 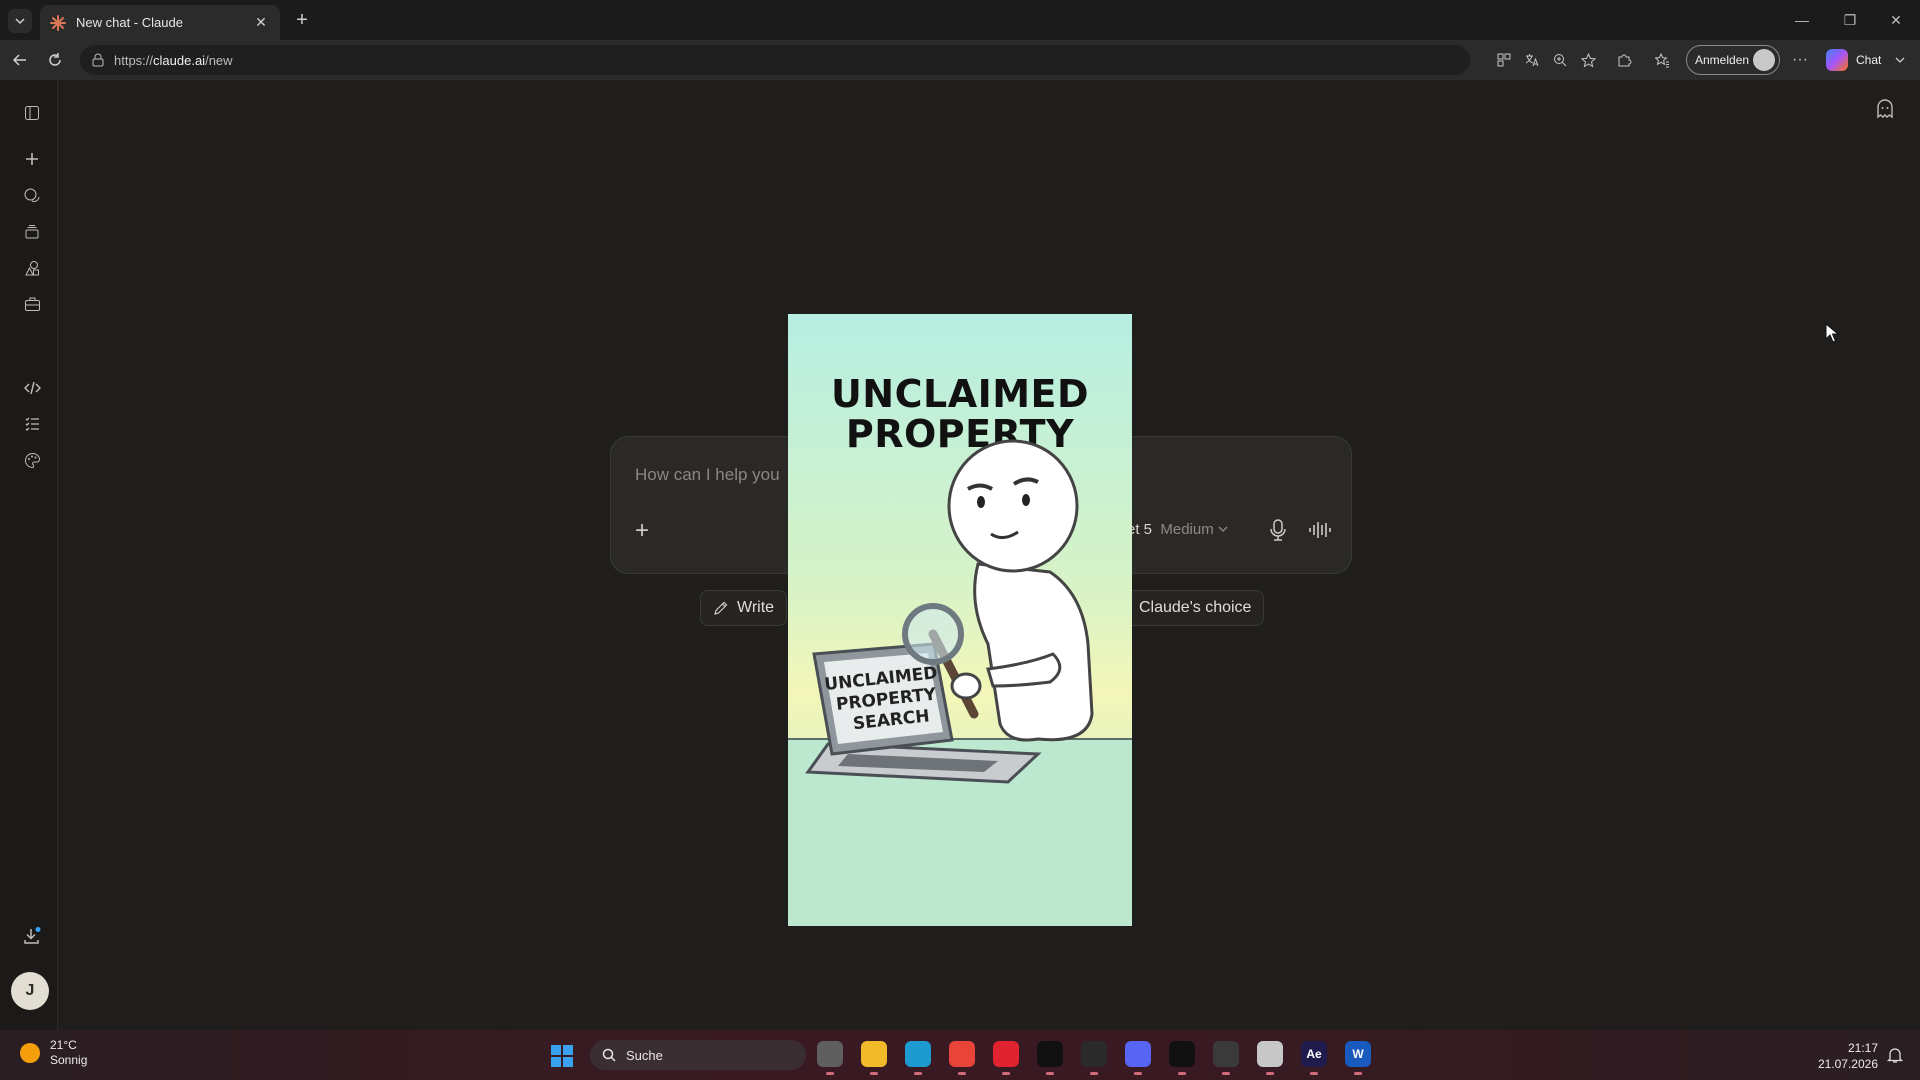 What do you see at coordinates (642, 531) in the screenshot?
I see `add-attachment-button: +` at bounding box center [642, 531].